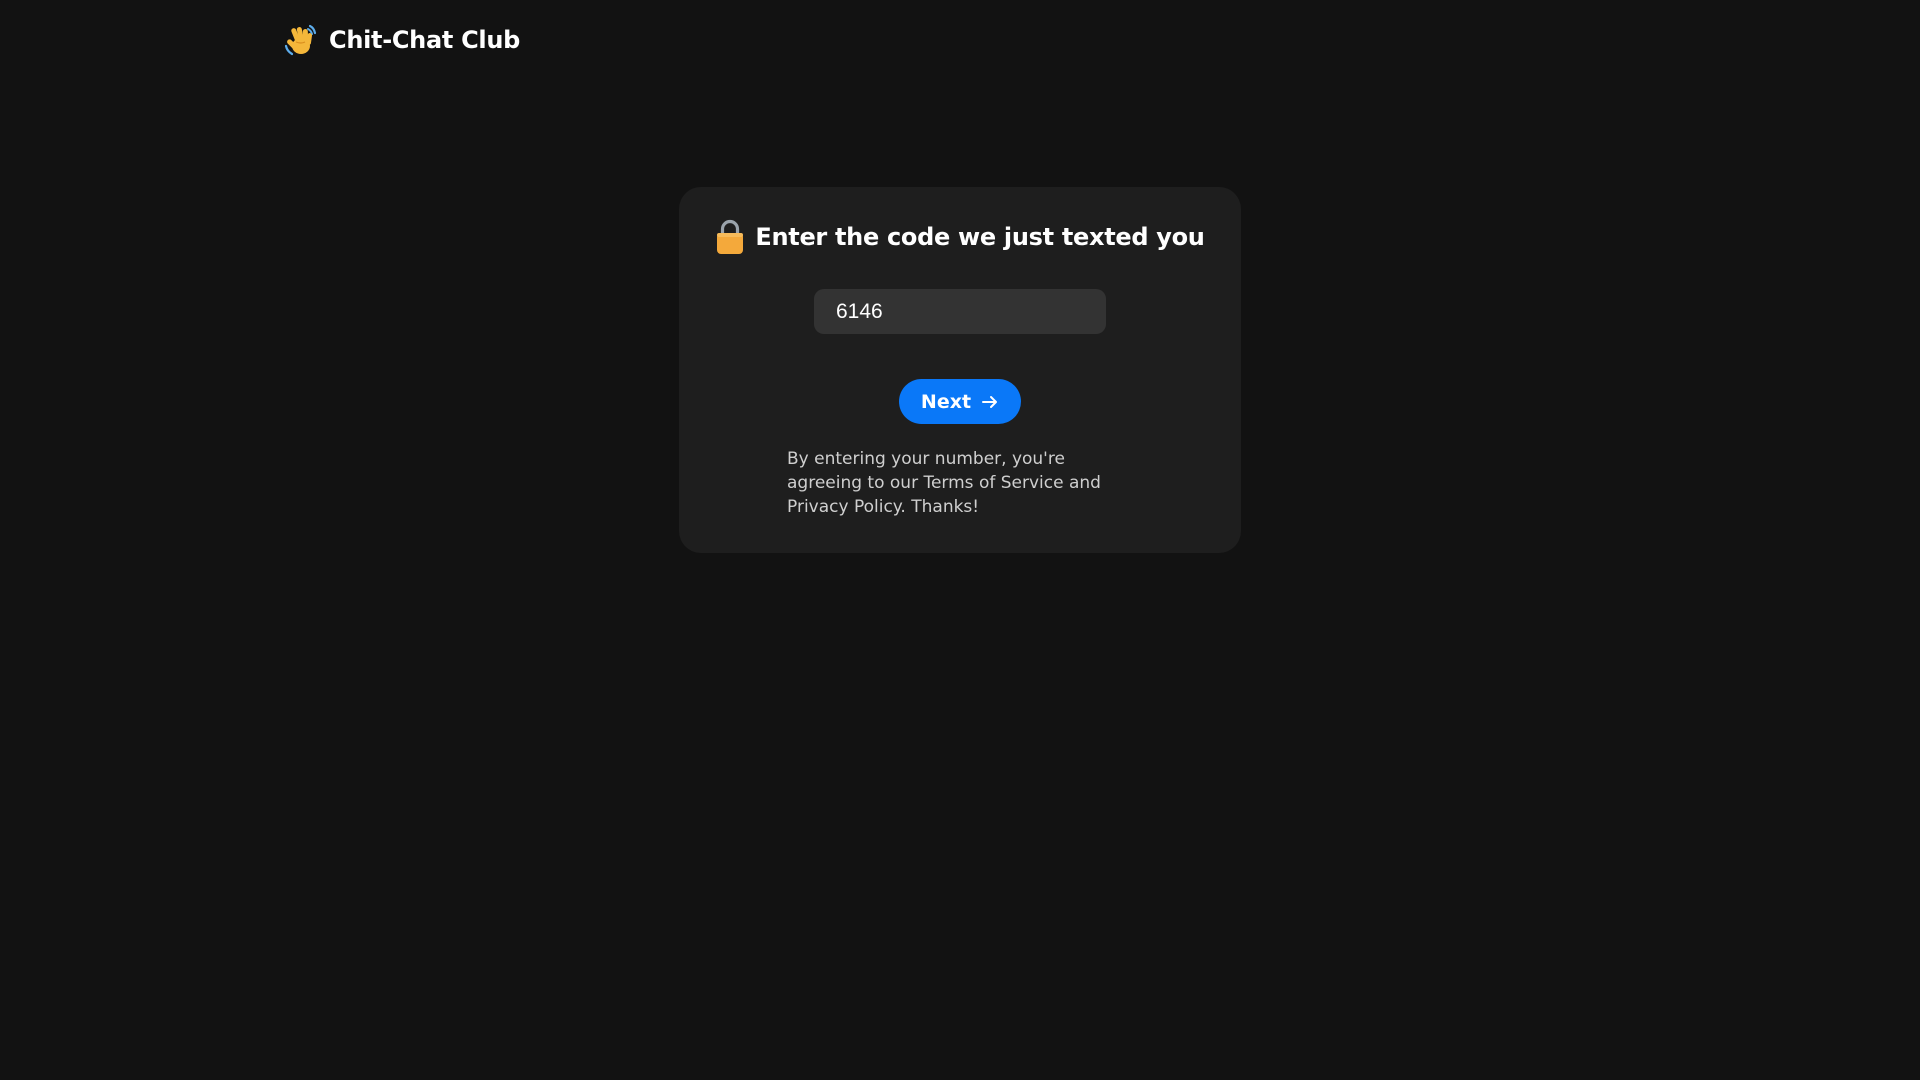  I want to click on waving-hand-icon, so click(300, 40).